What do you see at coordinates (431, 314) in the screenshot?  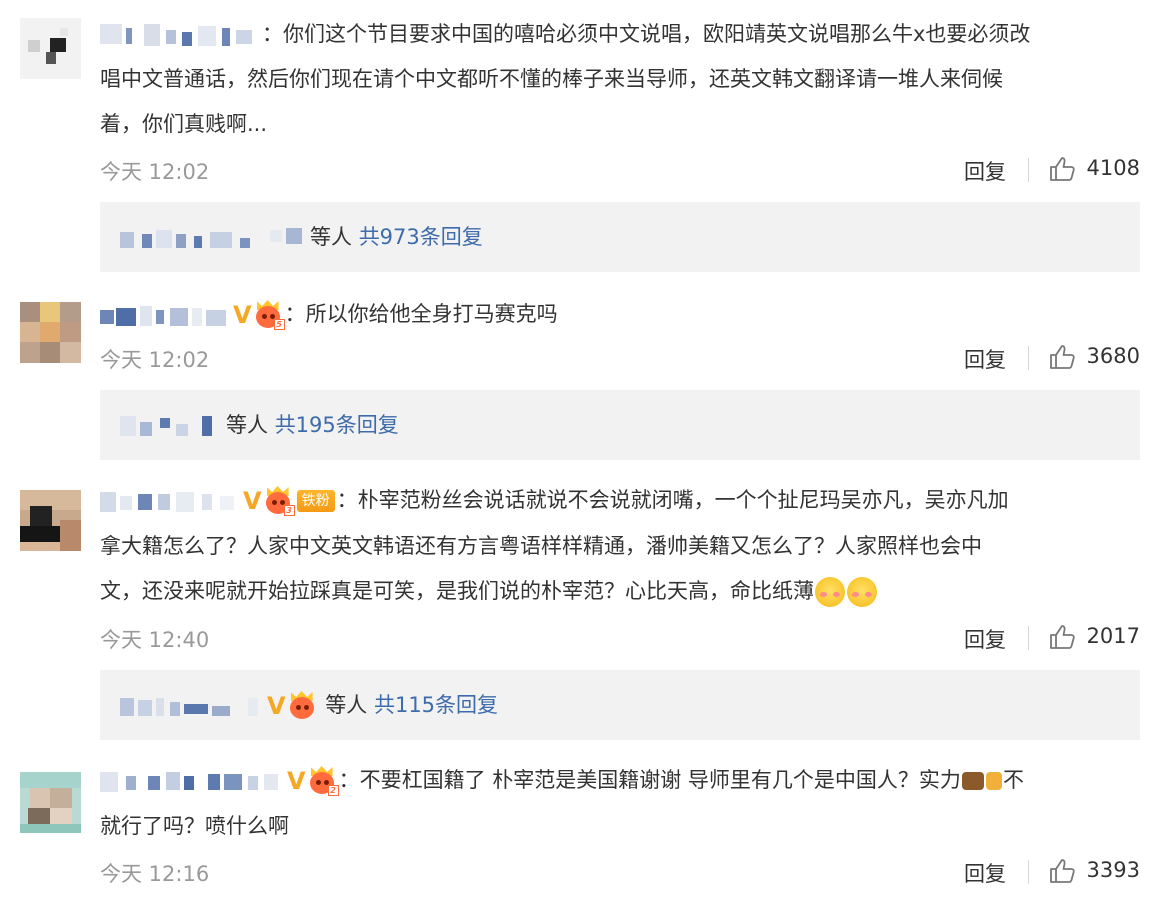 I see `comment-text: 所以你给他全身打马赛克吗` at bounding box center [431, 314].